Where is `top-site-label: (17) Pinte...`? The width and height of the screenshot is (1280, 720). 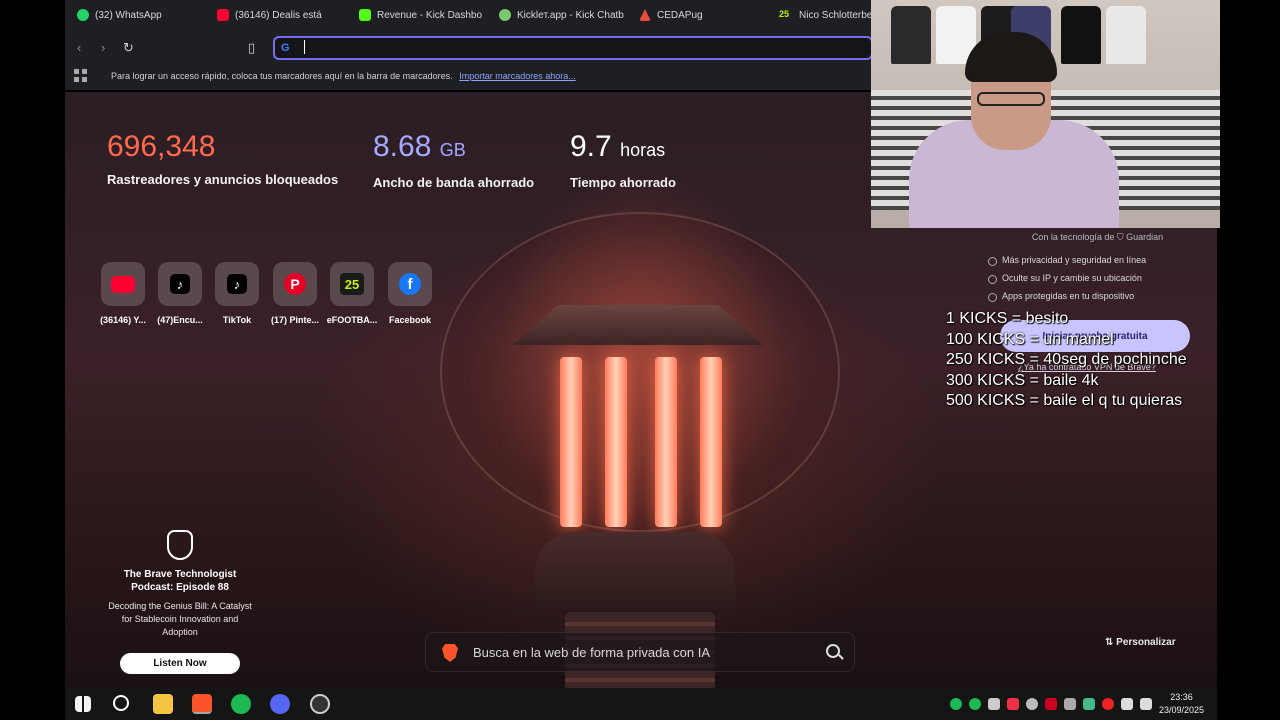
top-site-label: (17) Pinte... is located at coordinates (294, 320).